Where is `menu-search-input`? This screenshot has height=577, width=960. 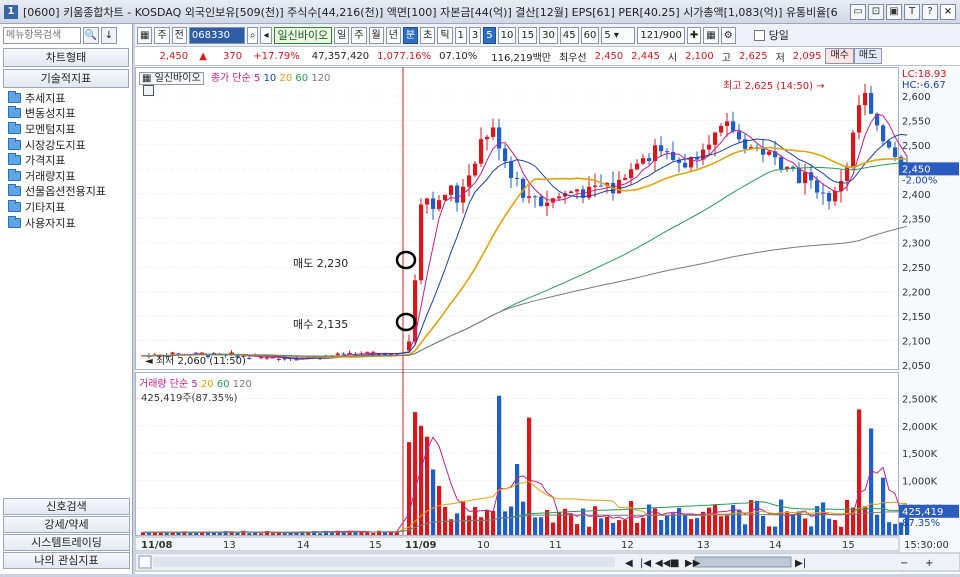
menu-search-input is located at coordinates (42, 35).